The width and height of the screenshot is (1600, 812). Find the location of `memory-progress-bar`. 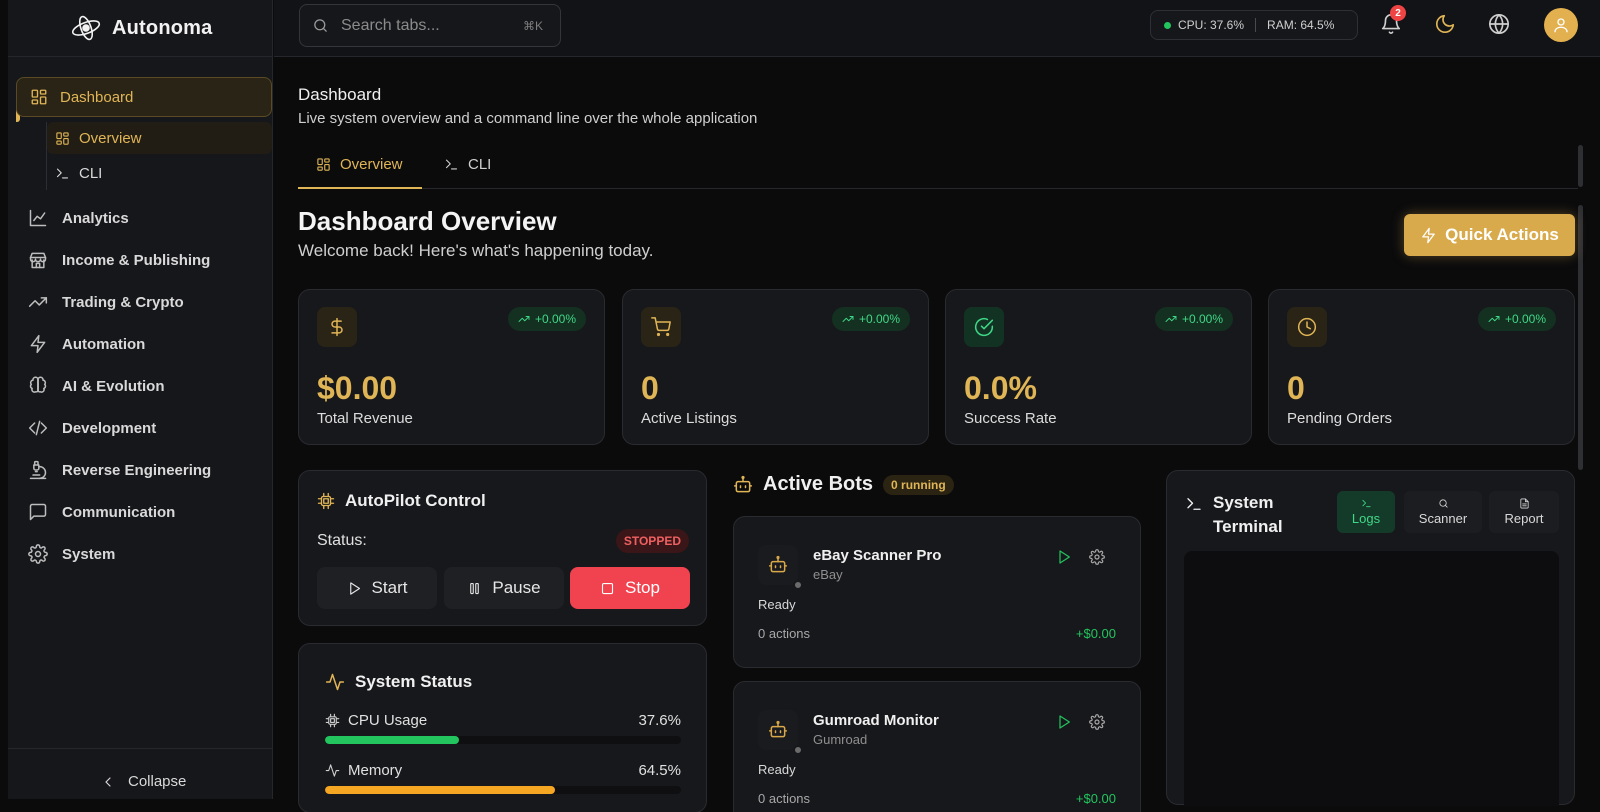

memory-progress-bar is located at coordinates (503, 790).